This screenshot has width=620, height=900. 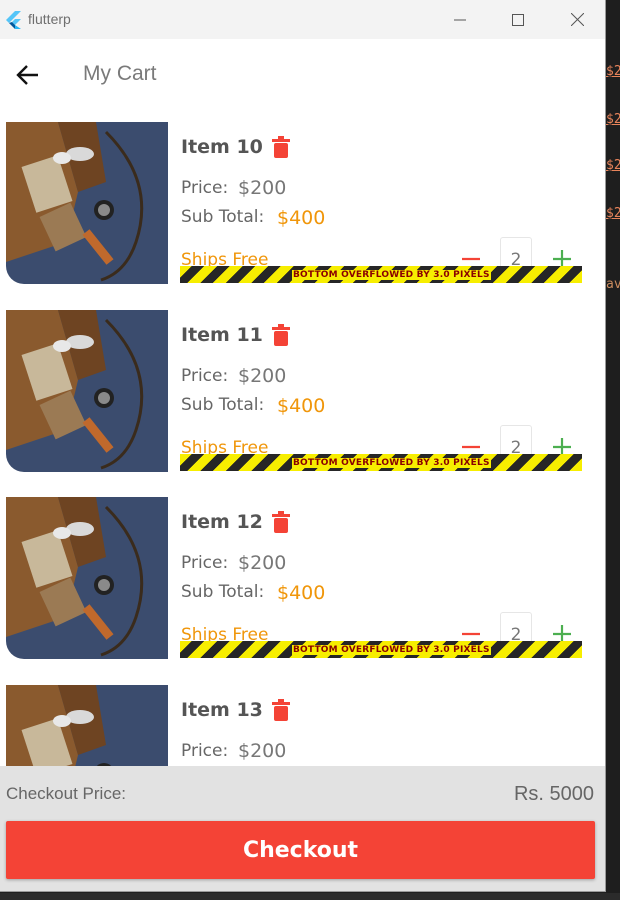 What do you see at coordinates (222, 335) in the screenshot?
I see `item-title: Item 11` at bounding box center [222, 335].